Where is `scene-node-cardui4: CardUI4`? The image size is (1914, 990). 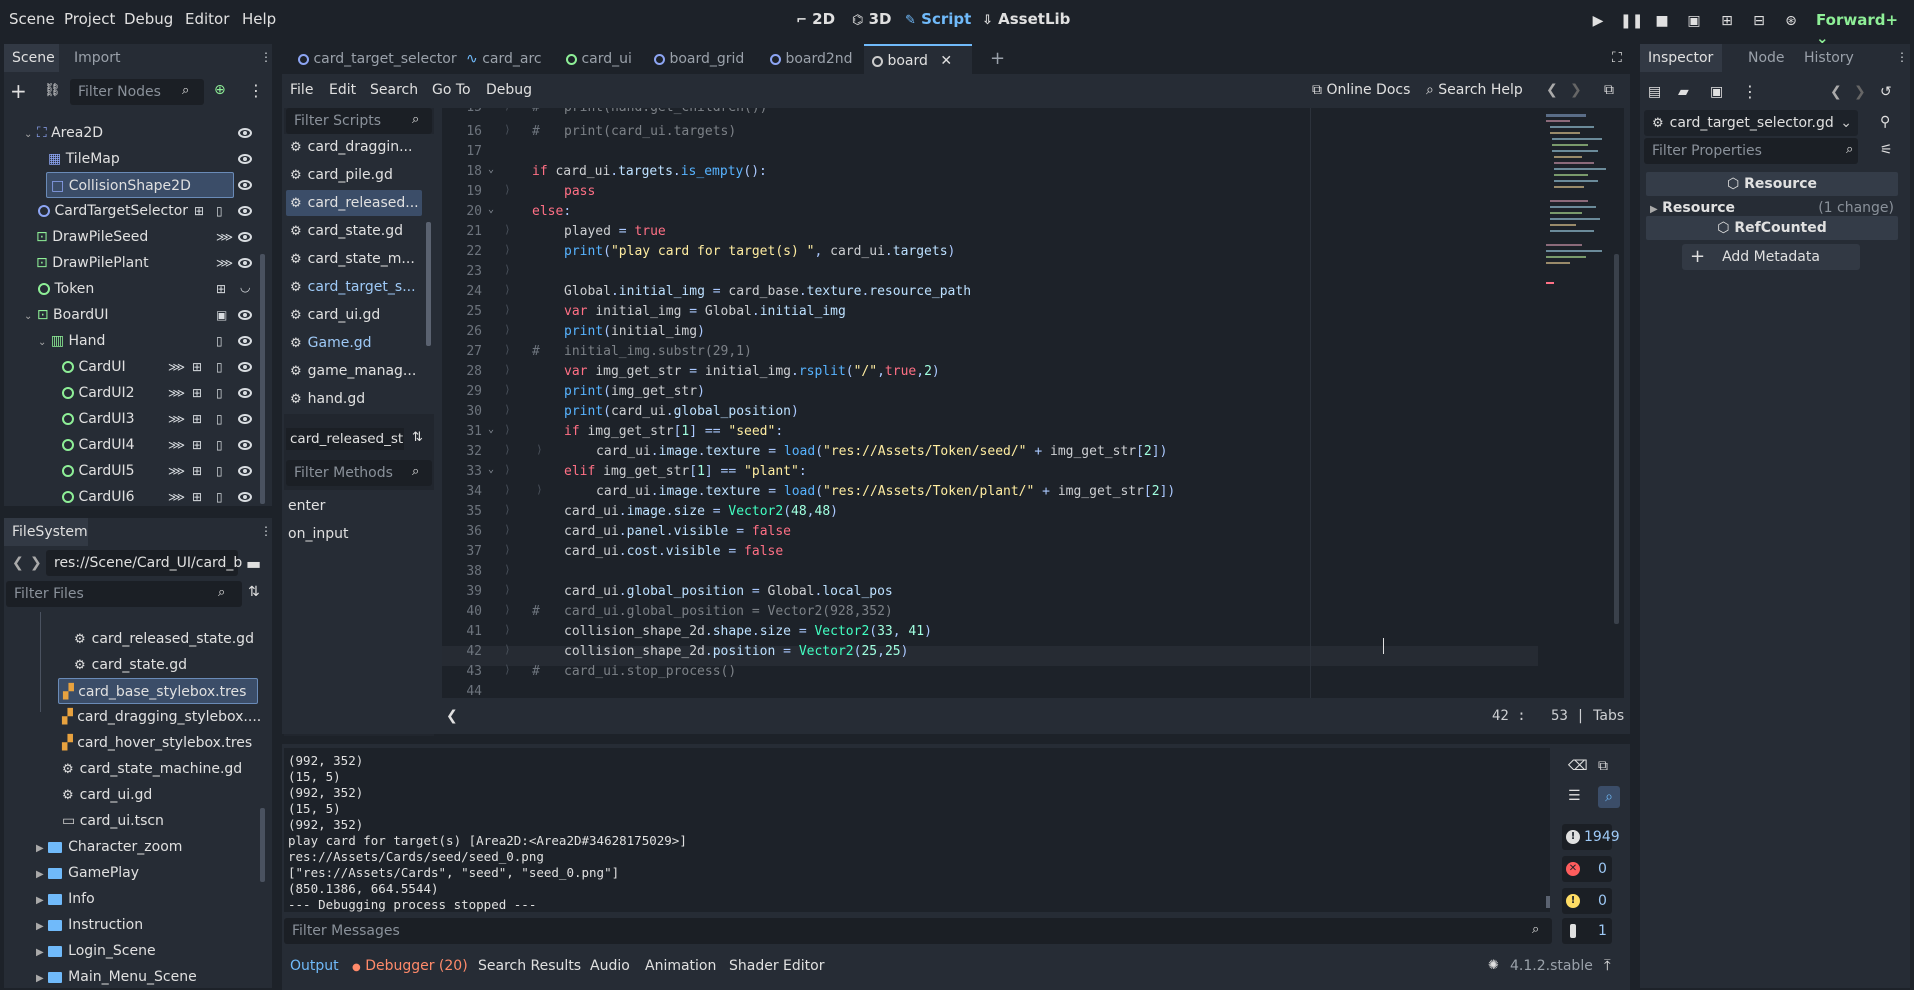 scene-node-cardui4: CardUI4 is located at coordinates (98, 445).